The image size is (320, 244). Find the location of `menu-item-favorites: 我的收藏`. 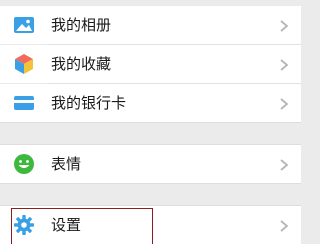

menu-item-favorites: 我的收藏 is located at coordinates (150, 64).